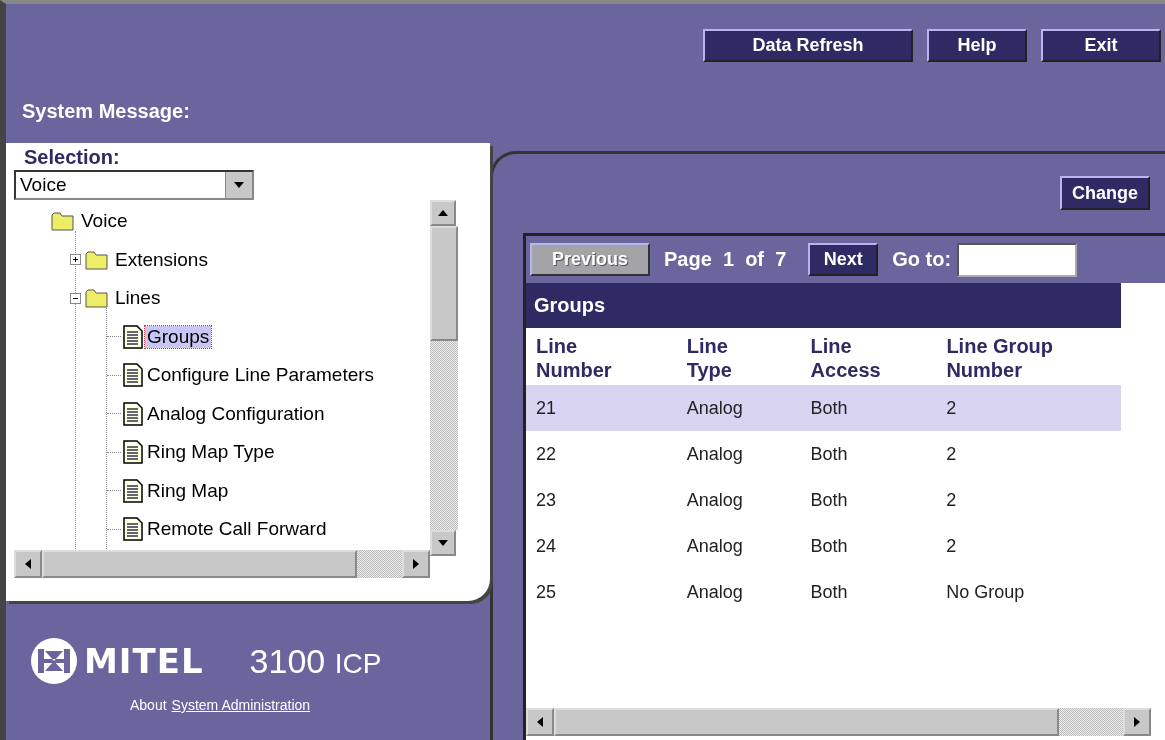 This screenshot has width=1165, height=740. Describe the element at coordinates (144, 661) in the screenshot. I see `brand-name: MITEL` at that location.